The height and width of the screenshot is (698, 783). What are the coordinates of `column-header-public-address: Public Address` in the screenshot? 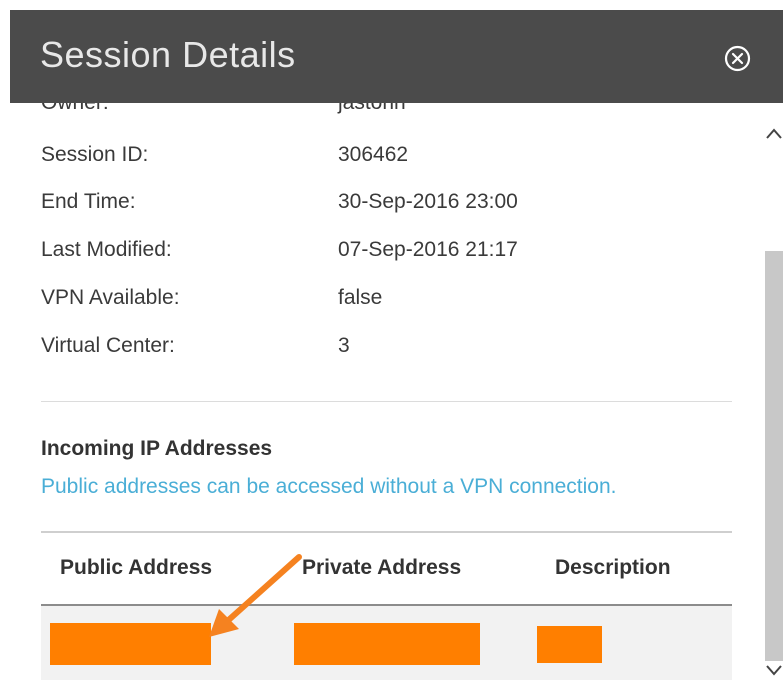 It's located at (136, 567).